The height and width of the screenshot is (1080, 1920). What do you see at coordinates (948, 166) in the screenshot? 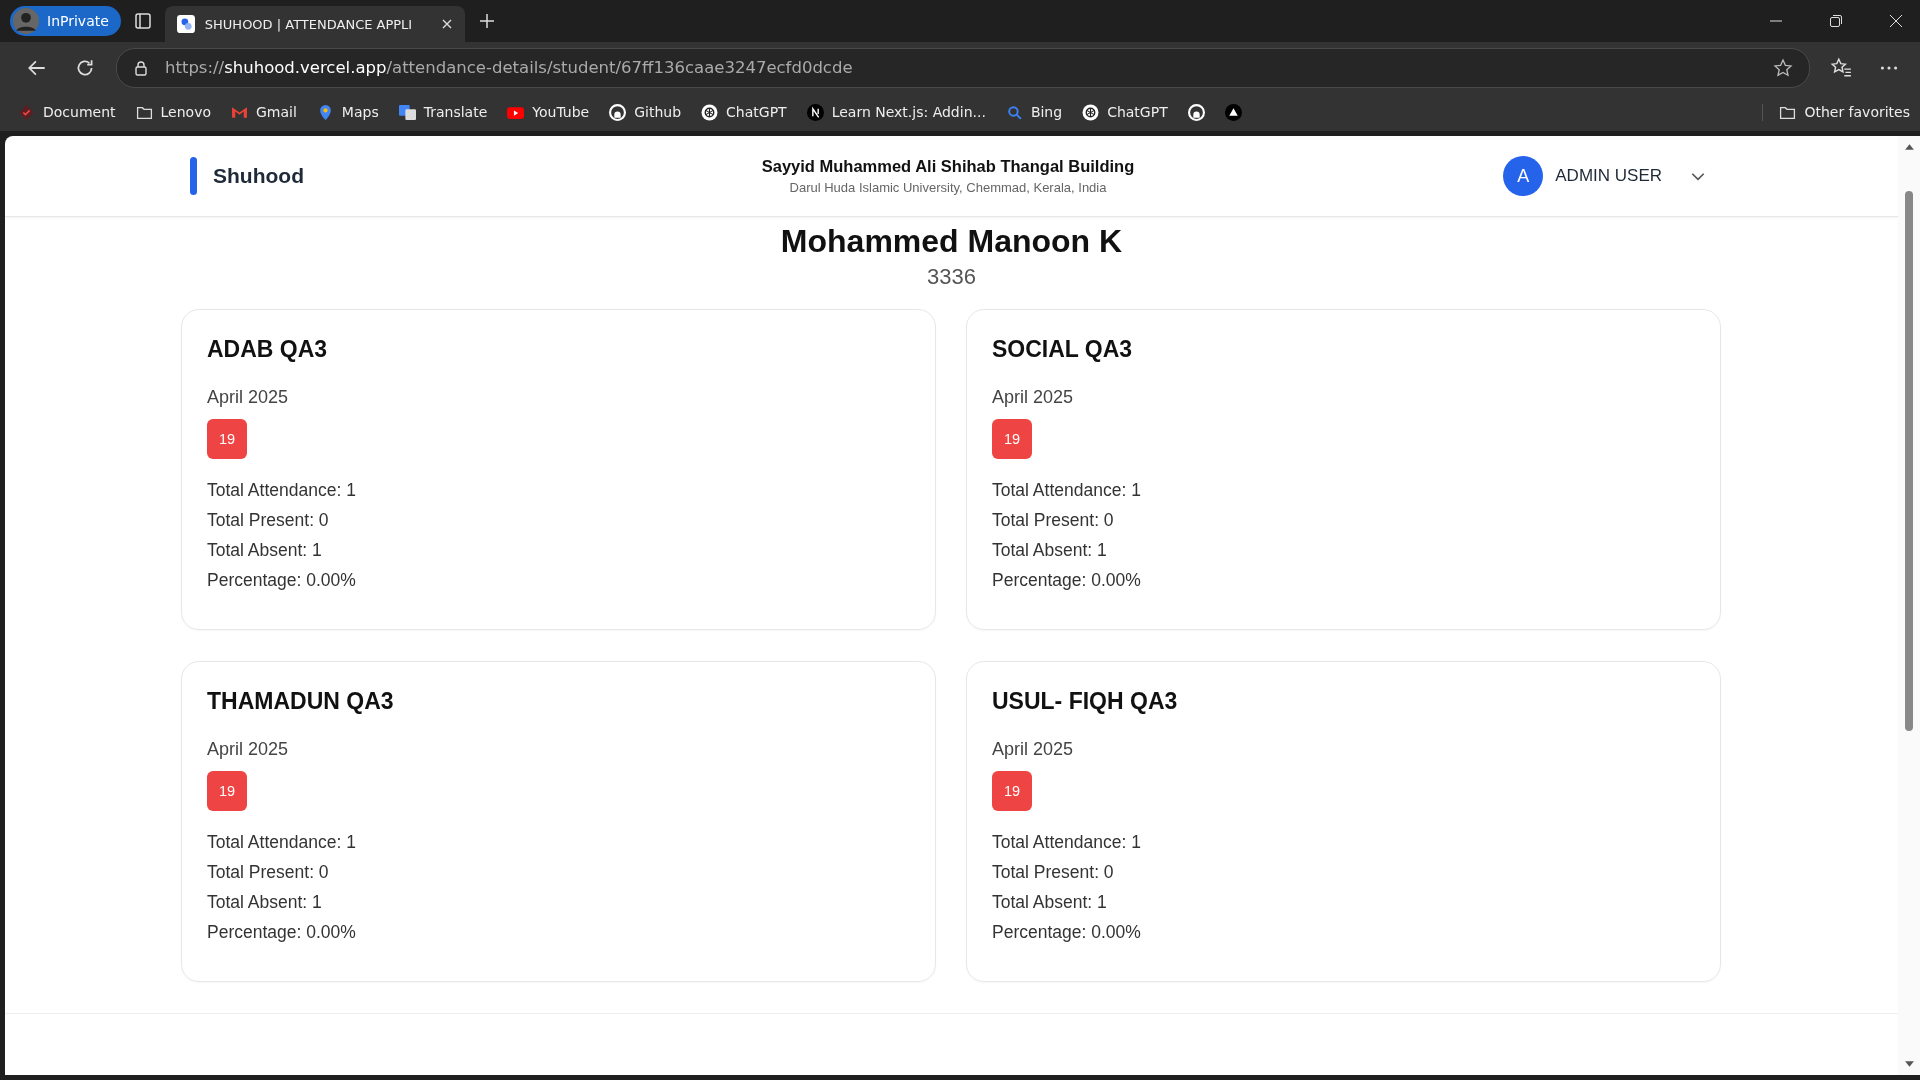
I see `building-name: Sayyid Muhammed Ali Shihab Thangal Building` at bounding box center [948, 166].